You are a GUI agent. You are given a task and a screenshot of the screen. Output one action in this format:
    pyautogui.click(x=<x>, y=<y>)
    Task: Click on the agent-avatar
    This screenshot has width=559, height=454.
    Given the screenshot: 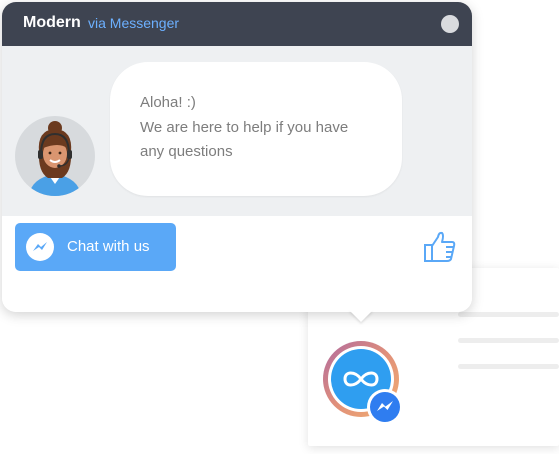 What is the action you would take?
    pyautogui.click(x=55, y=156)
    